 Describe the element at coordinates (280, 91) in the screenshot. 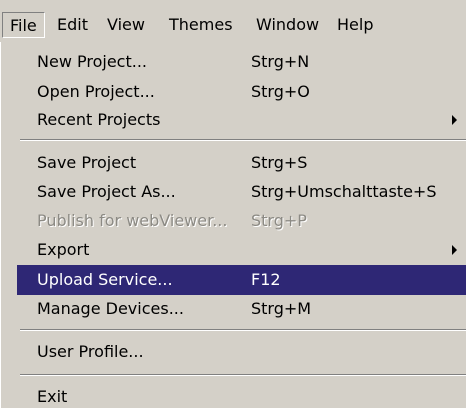

I see `menu-item-shortcut: Strg+O` at that location.